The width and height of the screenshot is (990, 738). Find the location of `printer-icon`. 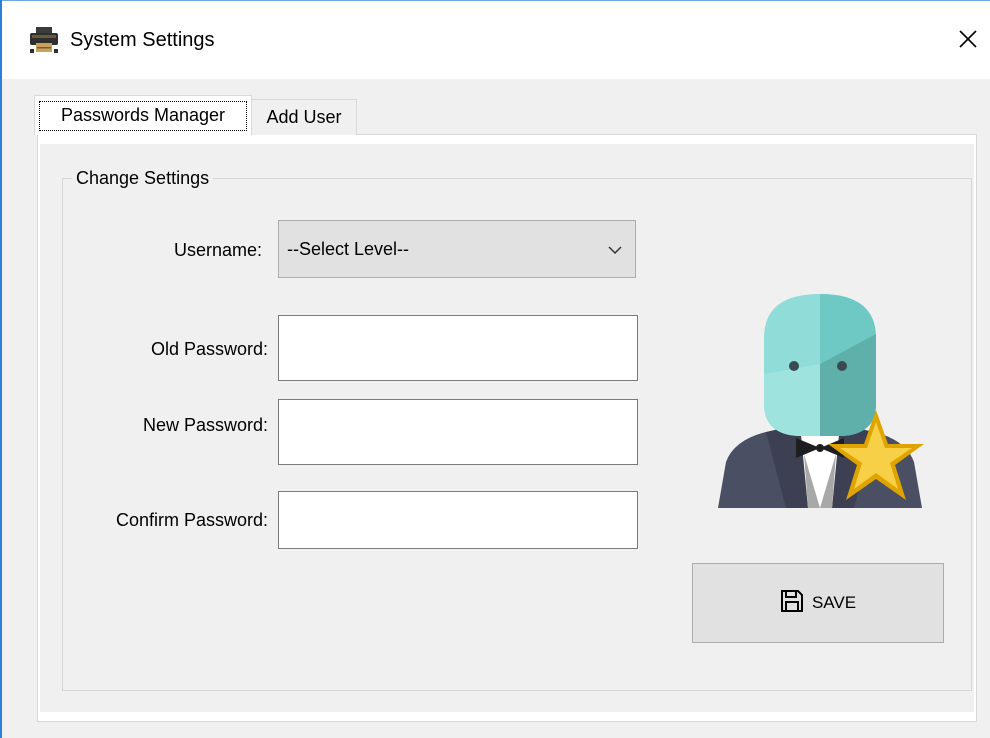

printer-icon is located at coordinates (44, 40).